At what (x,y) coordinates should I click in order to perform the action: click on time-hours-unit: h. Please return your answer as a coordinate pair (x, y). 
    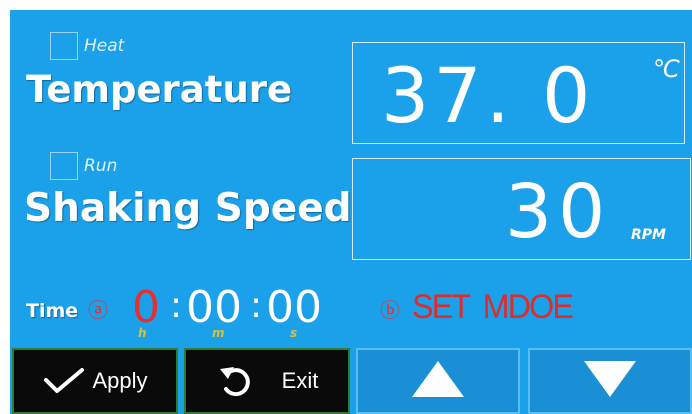
    Looking at the image, I should click on (142, 333).